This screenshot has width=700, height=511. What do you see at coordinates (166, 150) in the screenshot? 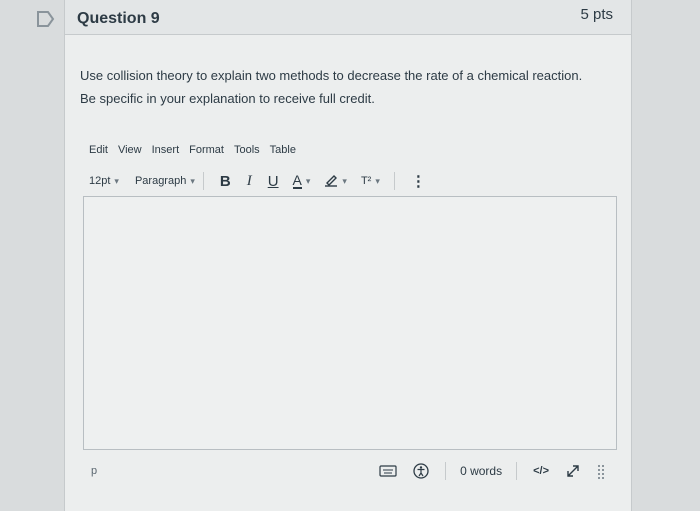
I see `menu-insert: Insert` at bounding box center [166, 150].